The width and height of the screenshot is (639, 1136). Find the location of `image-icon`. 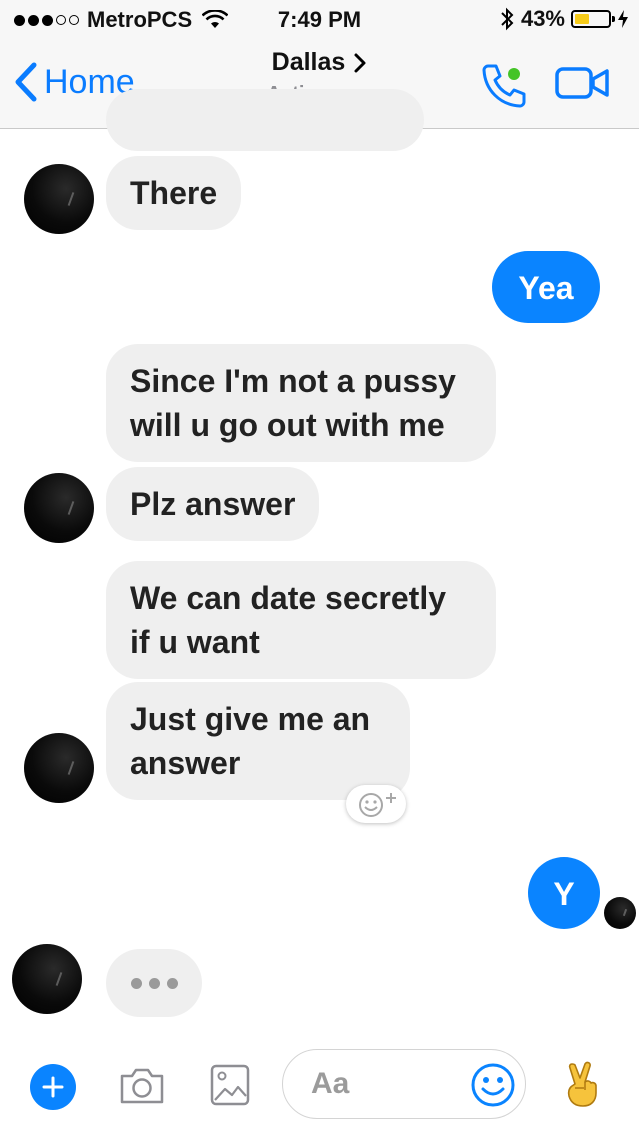

image-icon is located at coordinates (230, 1085).